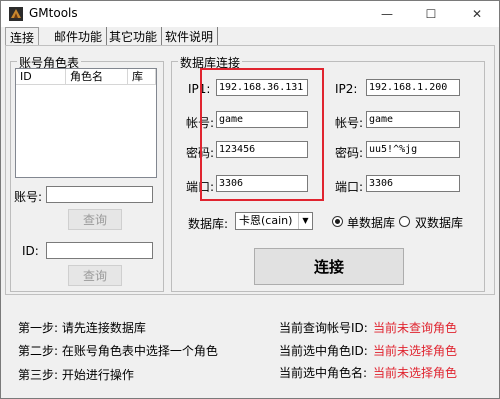  What do you see at coordinates (190, 36) in the screenshot?
I see `tab-help: 软件说明` at bounding box center [190, 36].